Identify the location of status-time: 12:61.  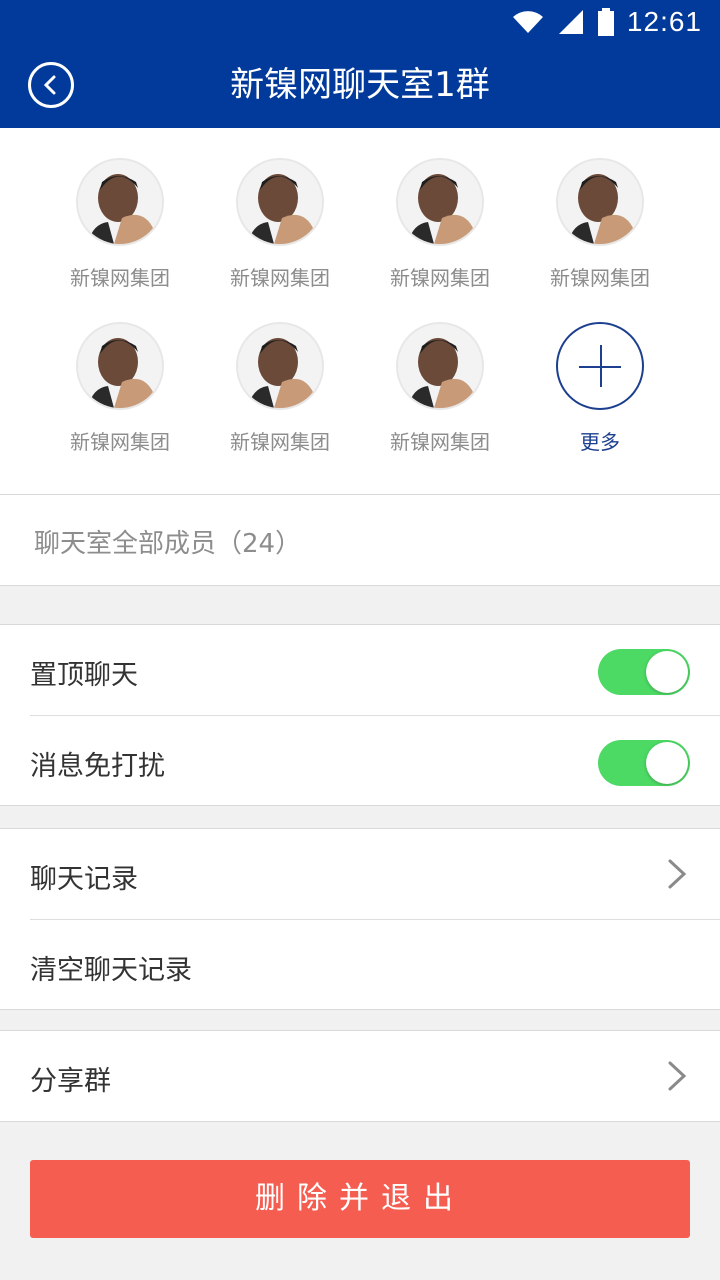
(664, 21).